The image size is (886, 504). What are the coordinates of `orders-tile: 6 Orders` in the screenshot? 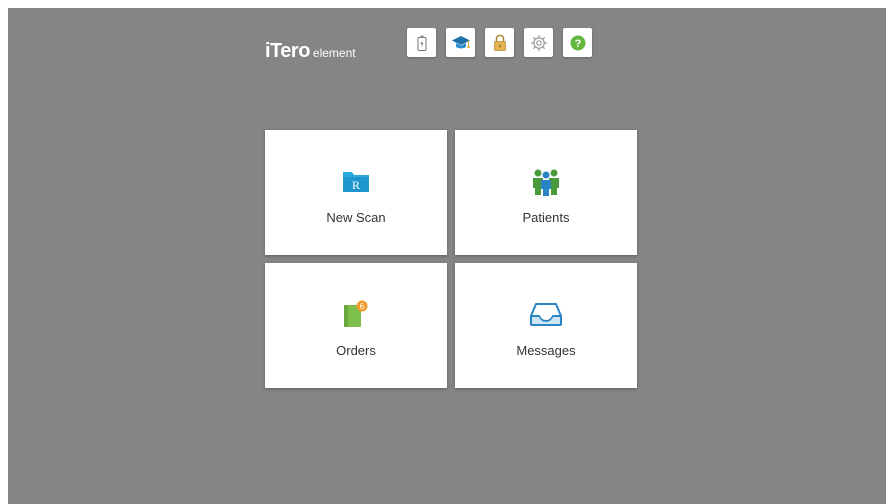 It's located at (356, 325).